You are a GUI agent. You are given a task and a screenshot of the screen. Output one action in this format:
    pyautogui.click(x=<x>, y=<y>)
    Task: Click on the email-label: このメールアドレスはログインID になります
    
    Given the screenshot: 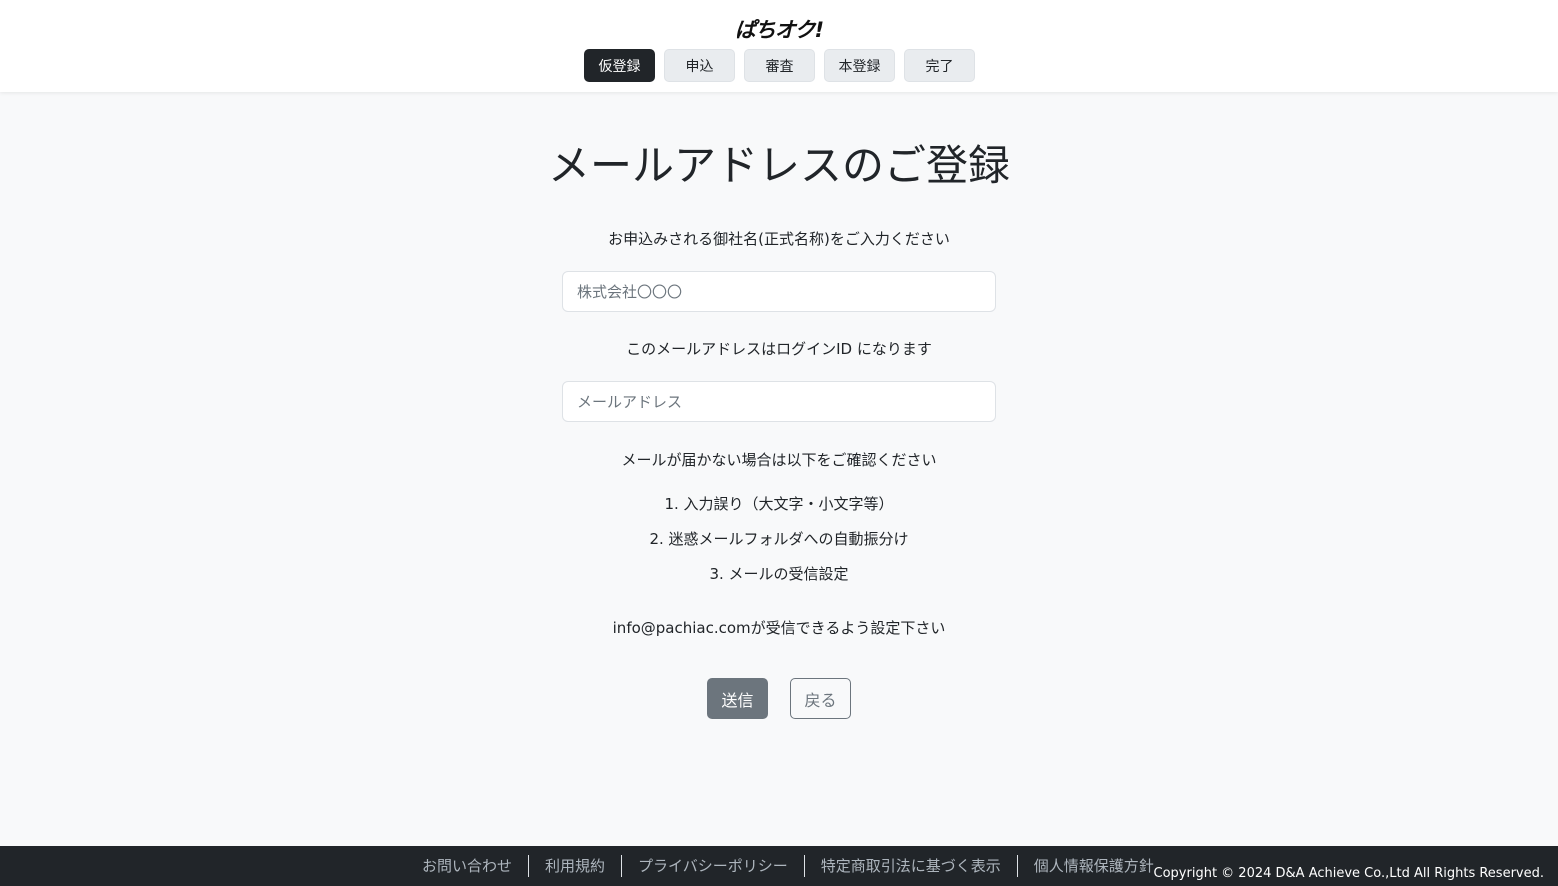 What is the action you would take?
    pyautogui.click(x=779, y=349)
    